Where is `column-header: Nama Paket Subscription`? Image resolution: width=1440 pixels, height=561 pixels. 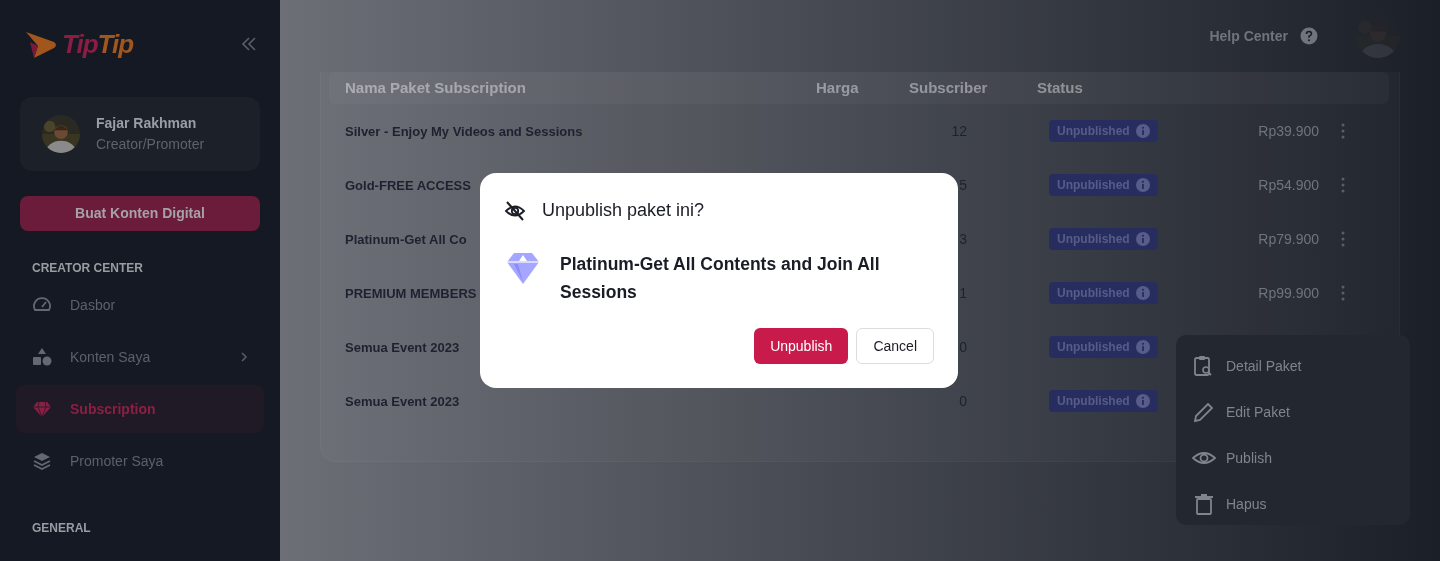 column-header: Nama Paket Subscription is located at coordinates (436, 87).